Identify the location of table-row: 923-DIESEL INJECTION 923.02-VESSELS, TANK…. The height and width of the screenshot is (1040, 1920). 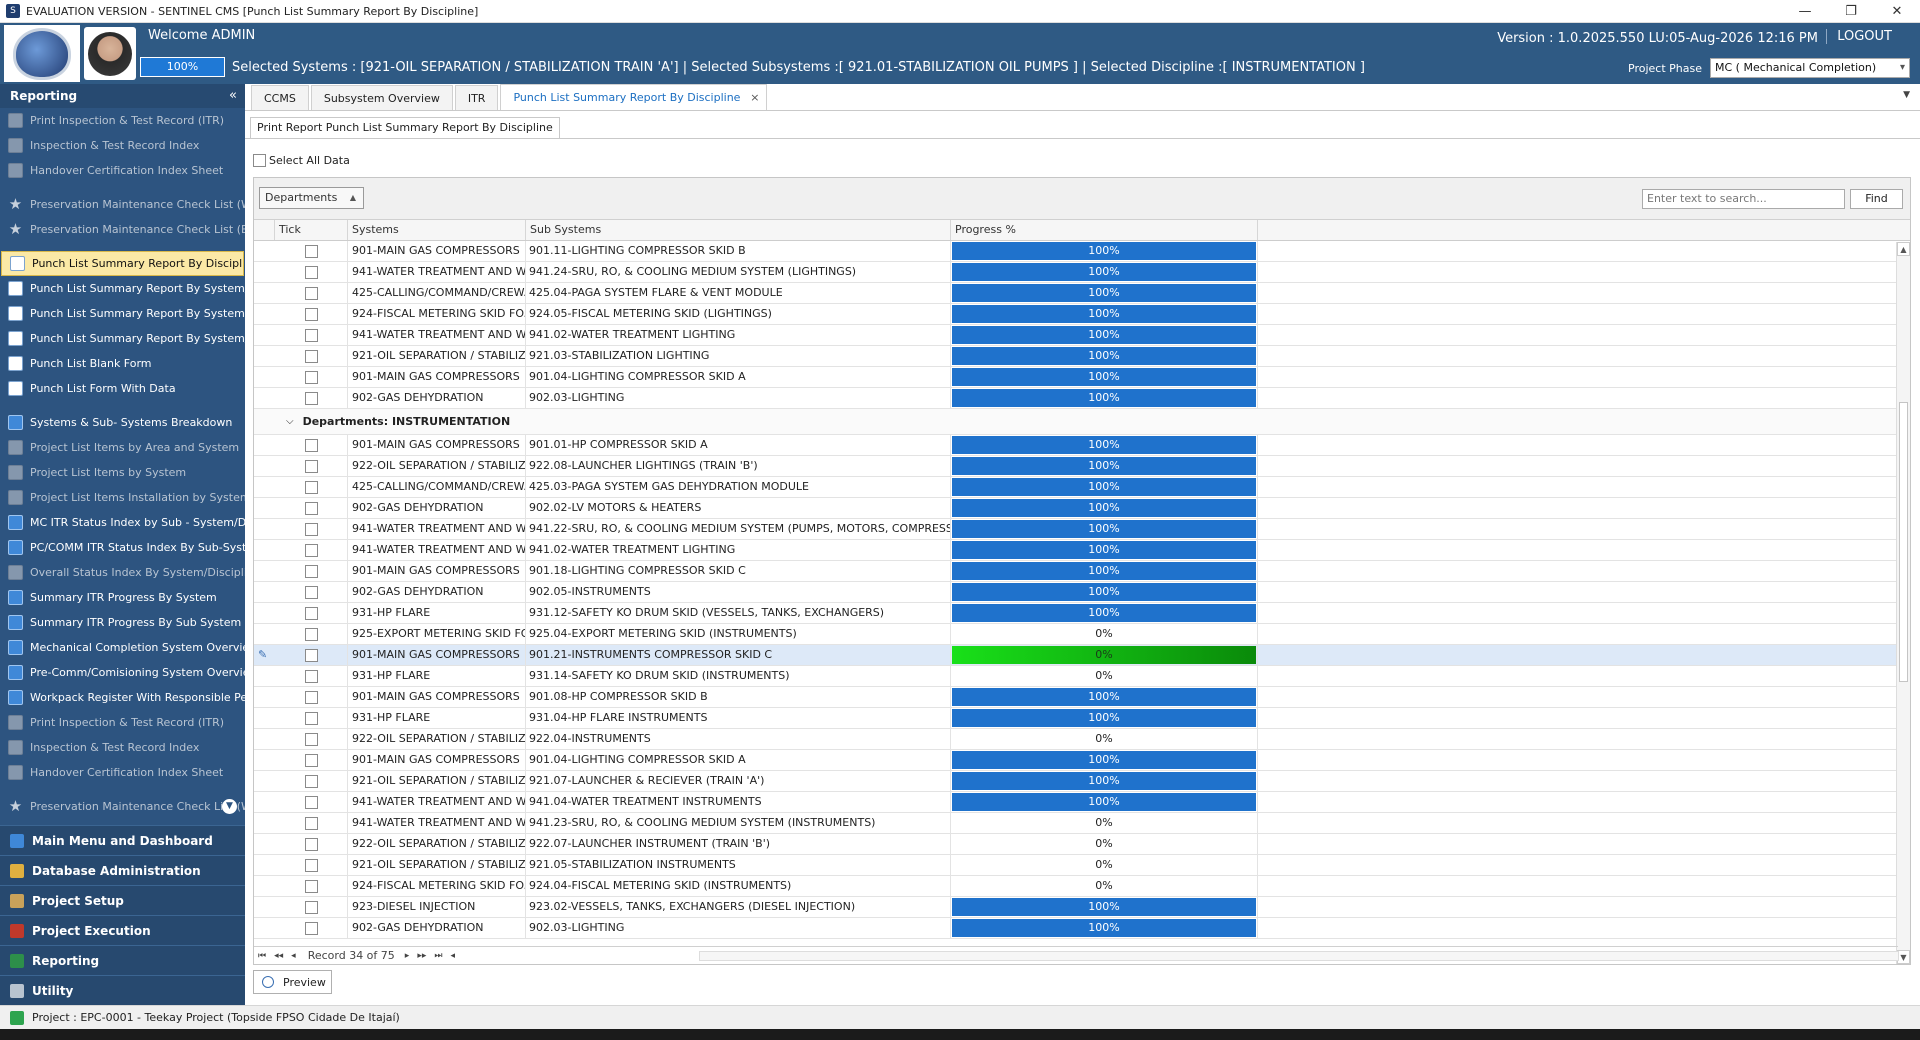
(1082, 907).